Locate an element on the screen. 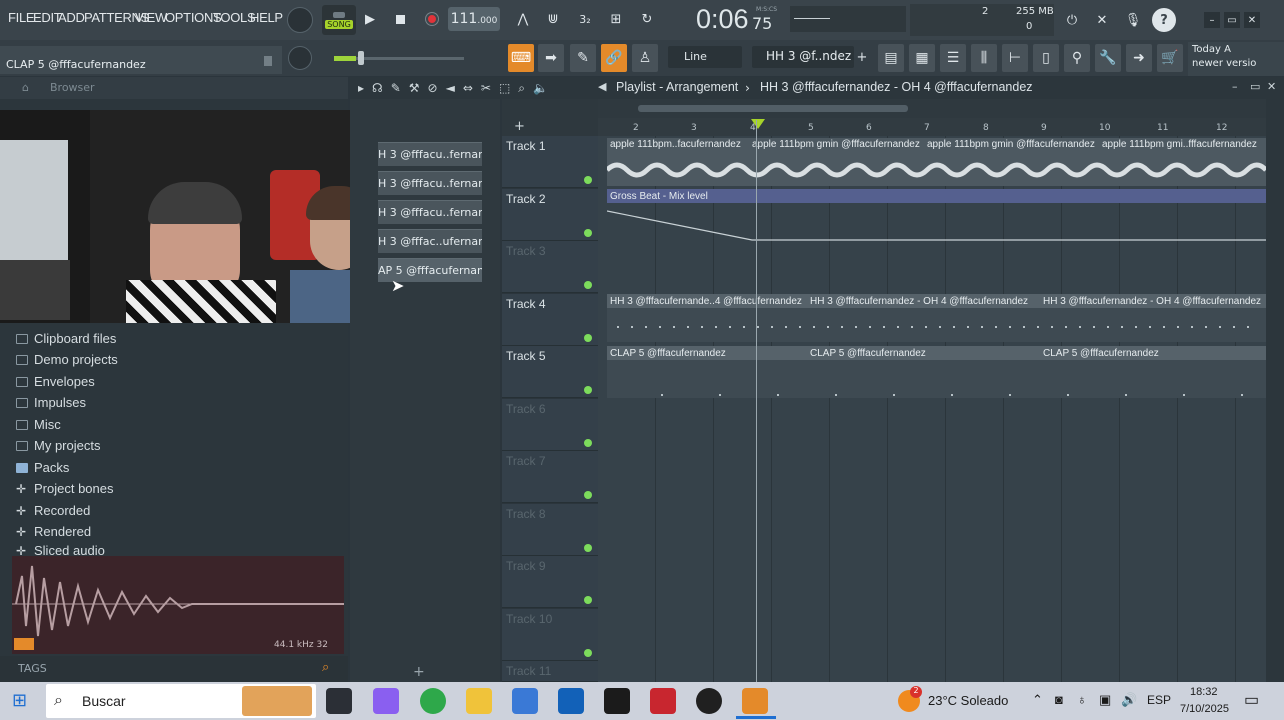 Image resolution: width=1284 pixels, height=720 pixels. pitch-knob is located at coordinates (300, 58).